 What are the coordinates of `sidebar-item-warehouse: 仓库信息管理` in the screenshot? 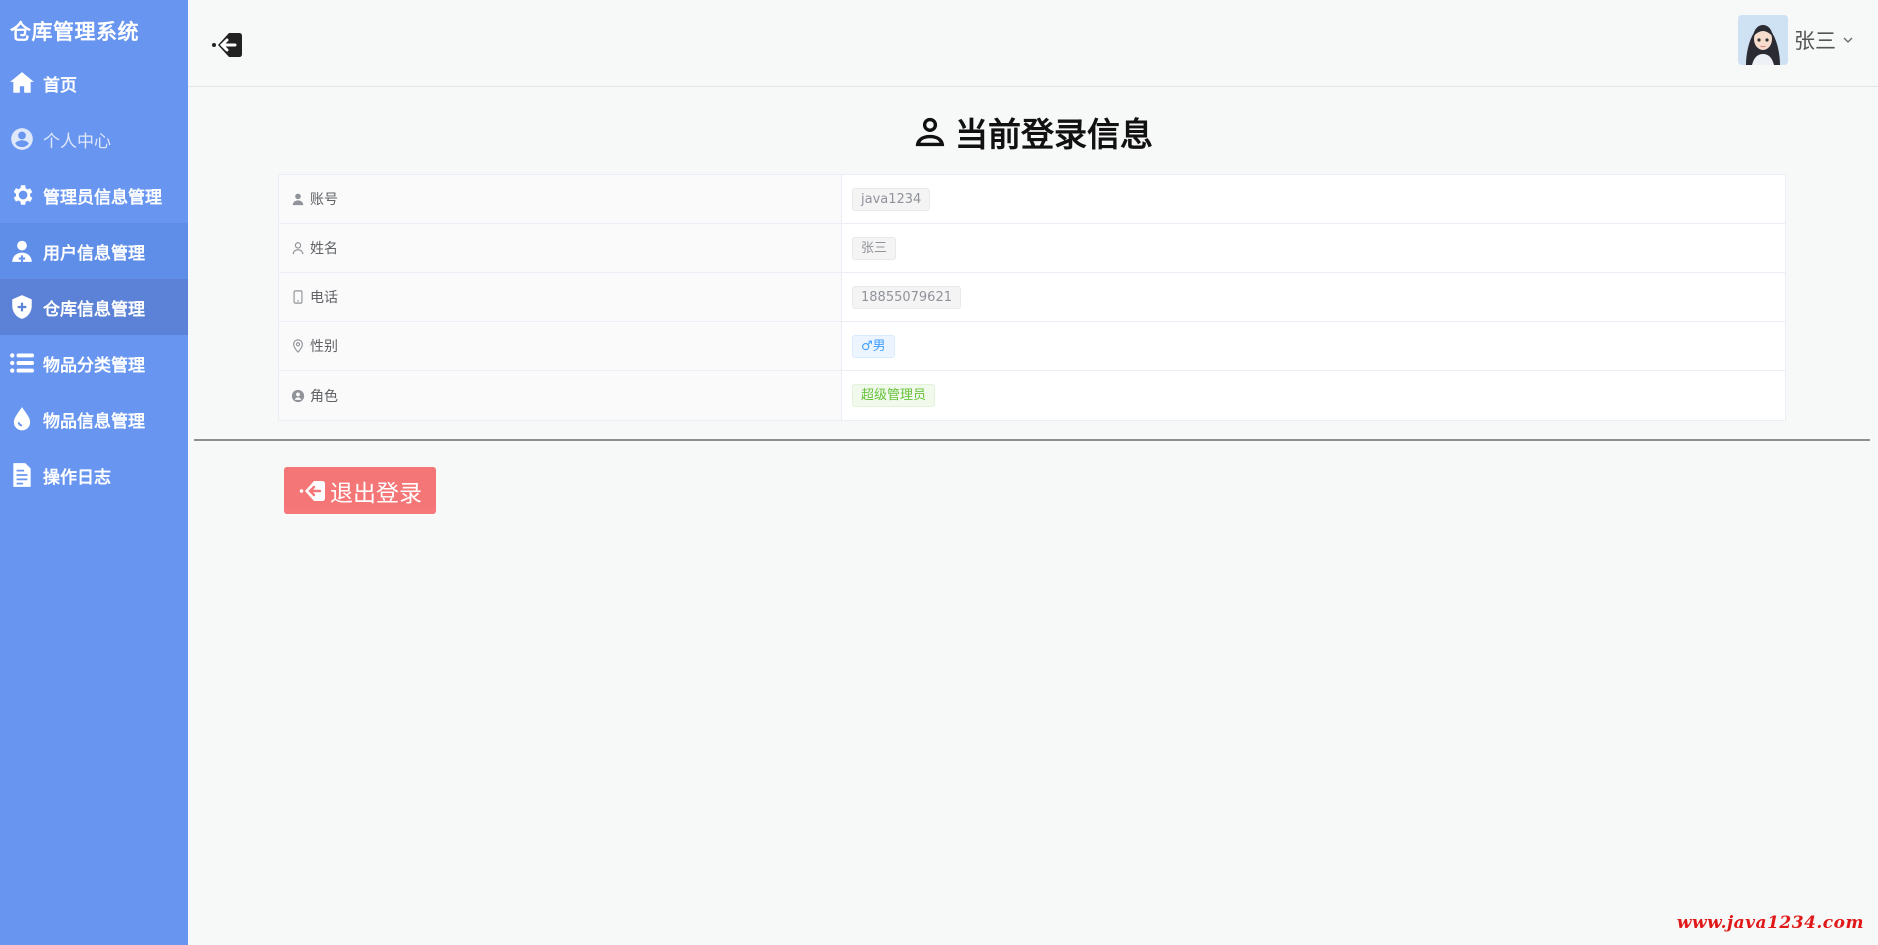 It's located at (94, 307).